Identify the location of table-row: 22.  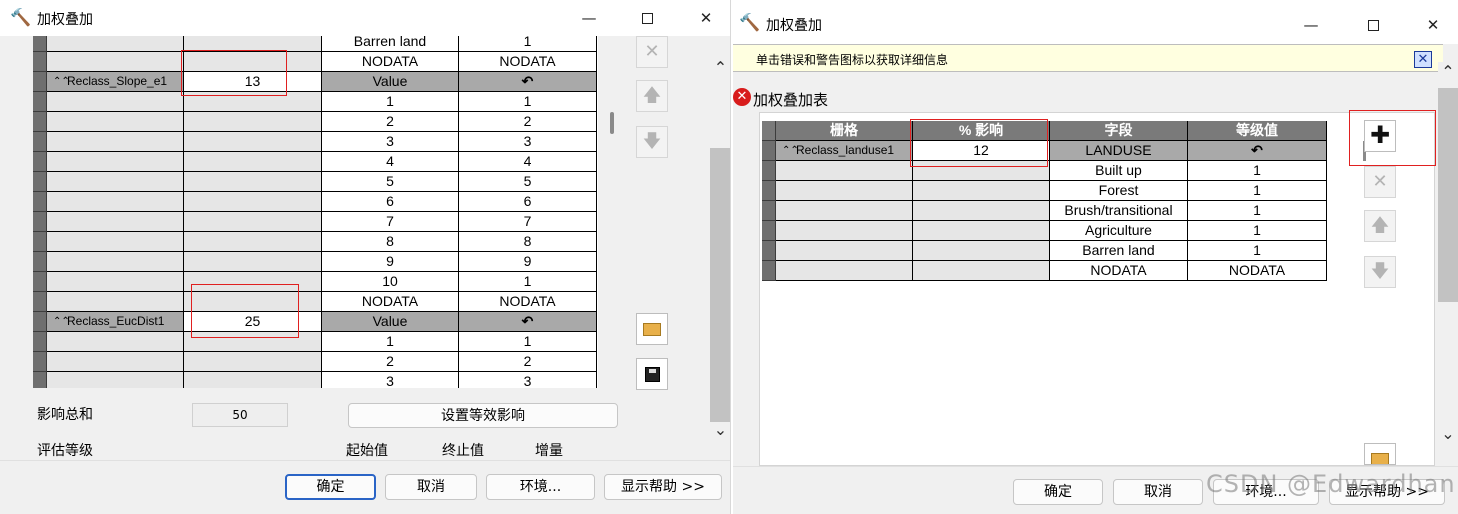
(315, 122).